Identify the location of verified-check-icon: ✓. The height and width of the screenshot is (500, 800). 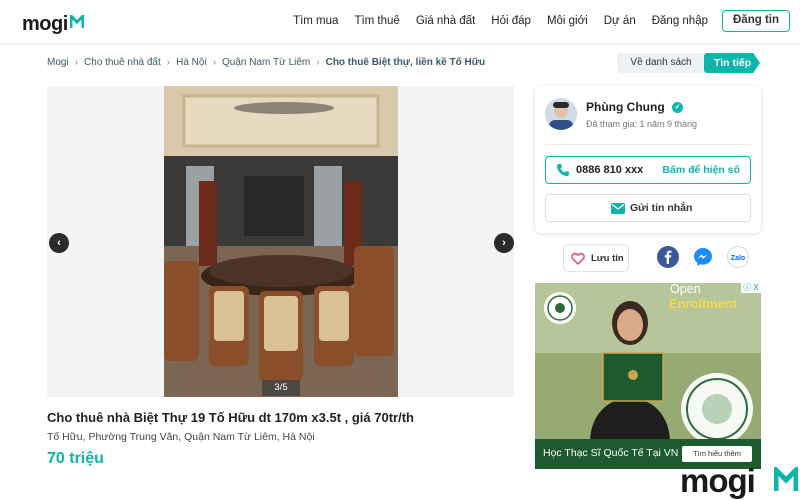
(677, 107).